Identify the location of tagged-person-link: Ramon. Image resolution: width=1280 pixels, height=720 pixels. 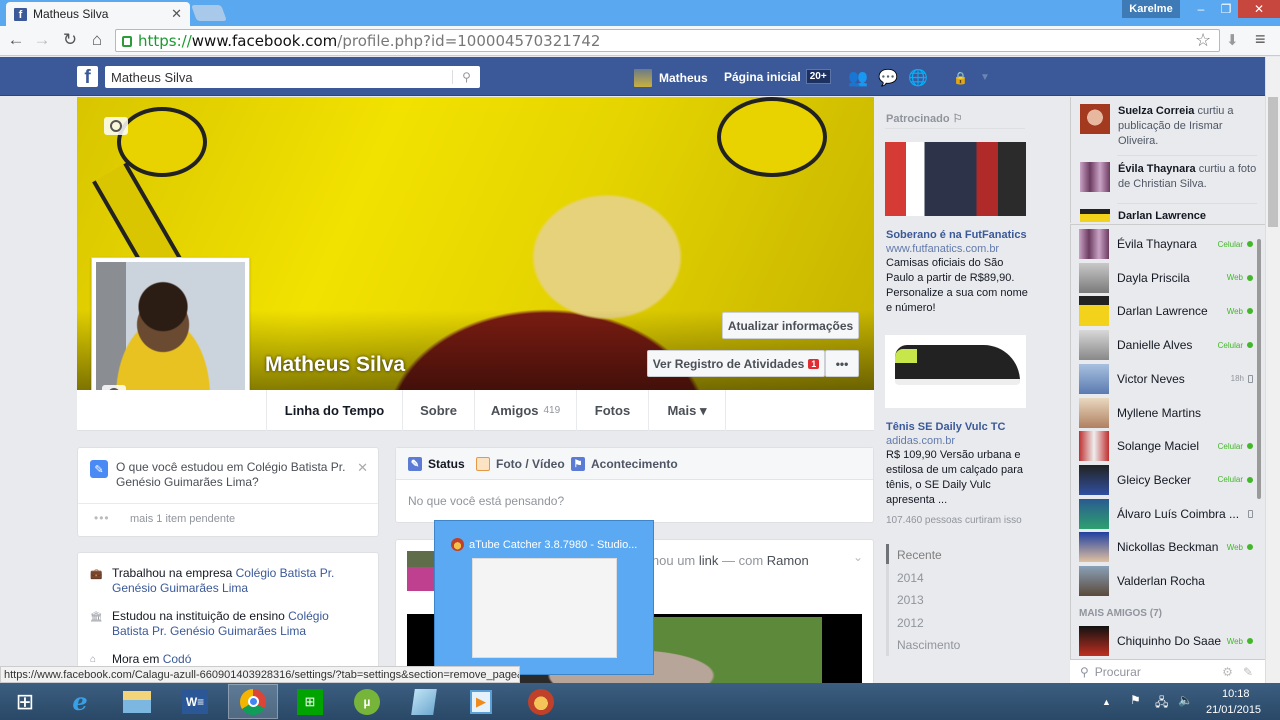
(788, 560).